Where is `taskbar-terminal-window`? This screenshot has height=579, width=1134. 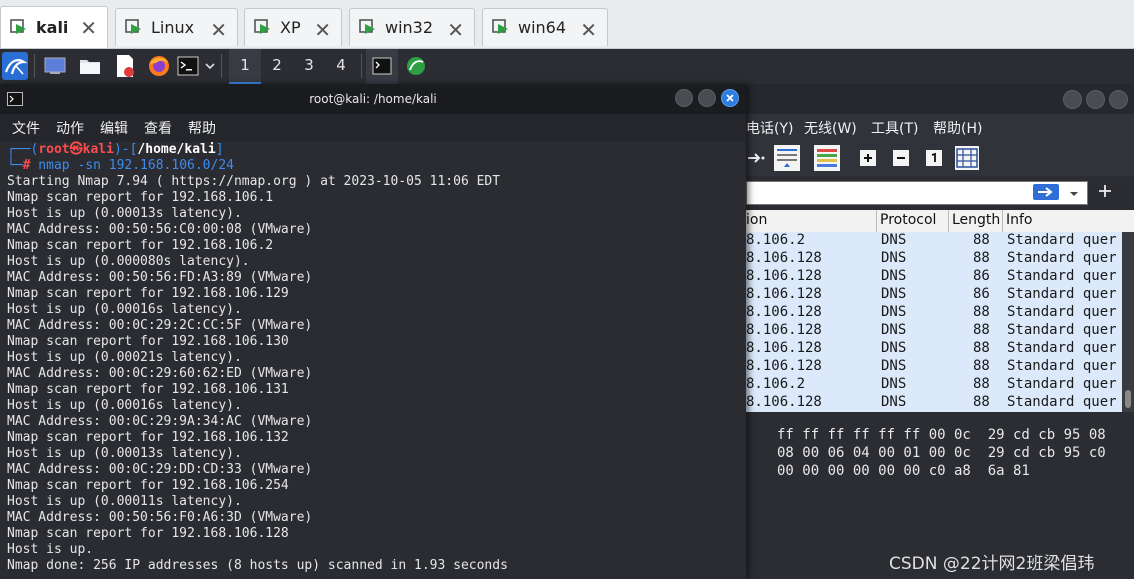 taskbar-terminal-window is located at coordinates (382, 66).